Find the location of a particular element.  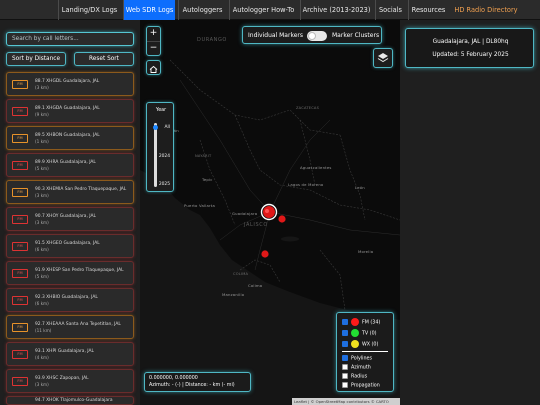

map-label-leon: León is located at coordinates (360, 187).